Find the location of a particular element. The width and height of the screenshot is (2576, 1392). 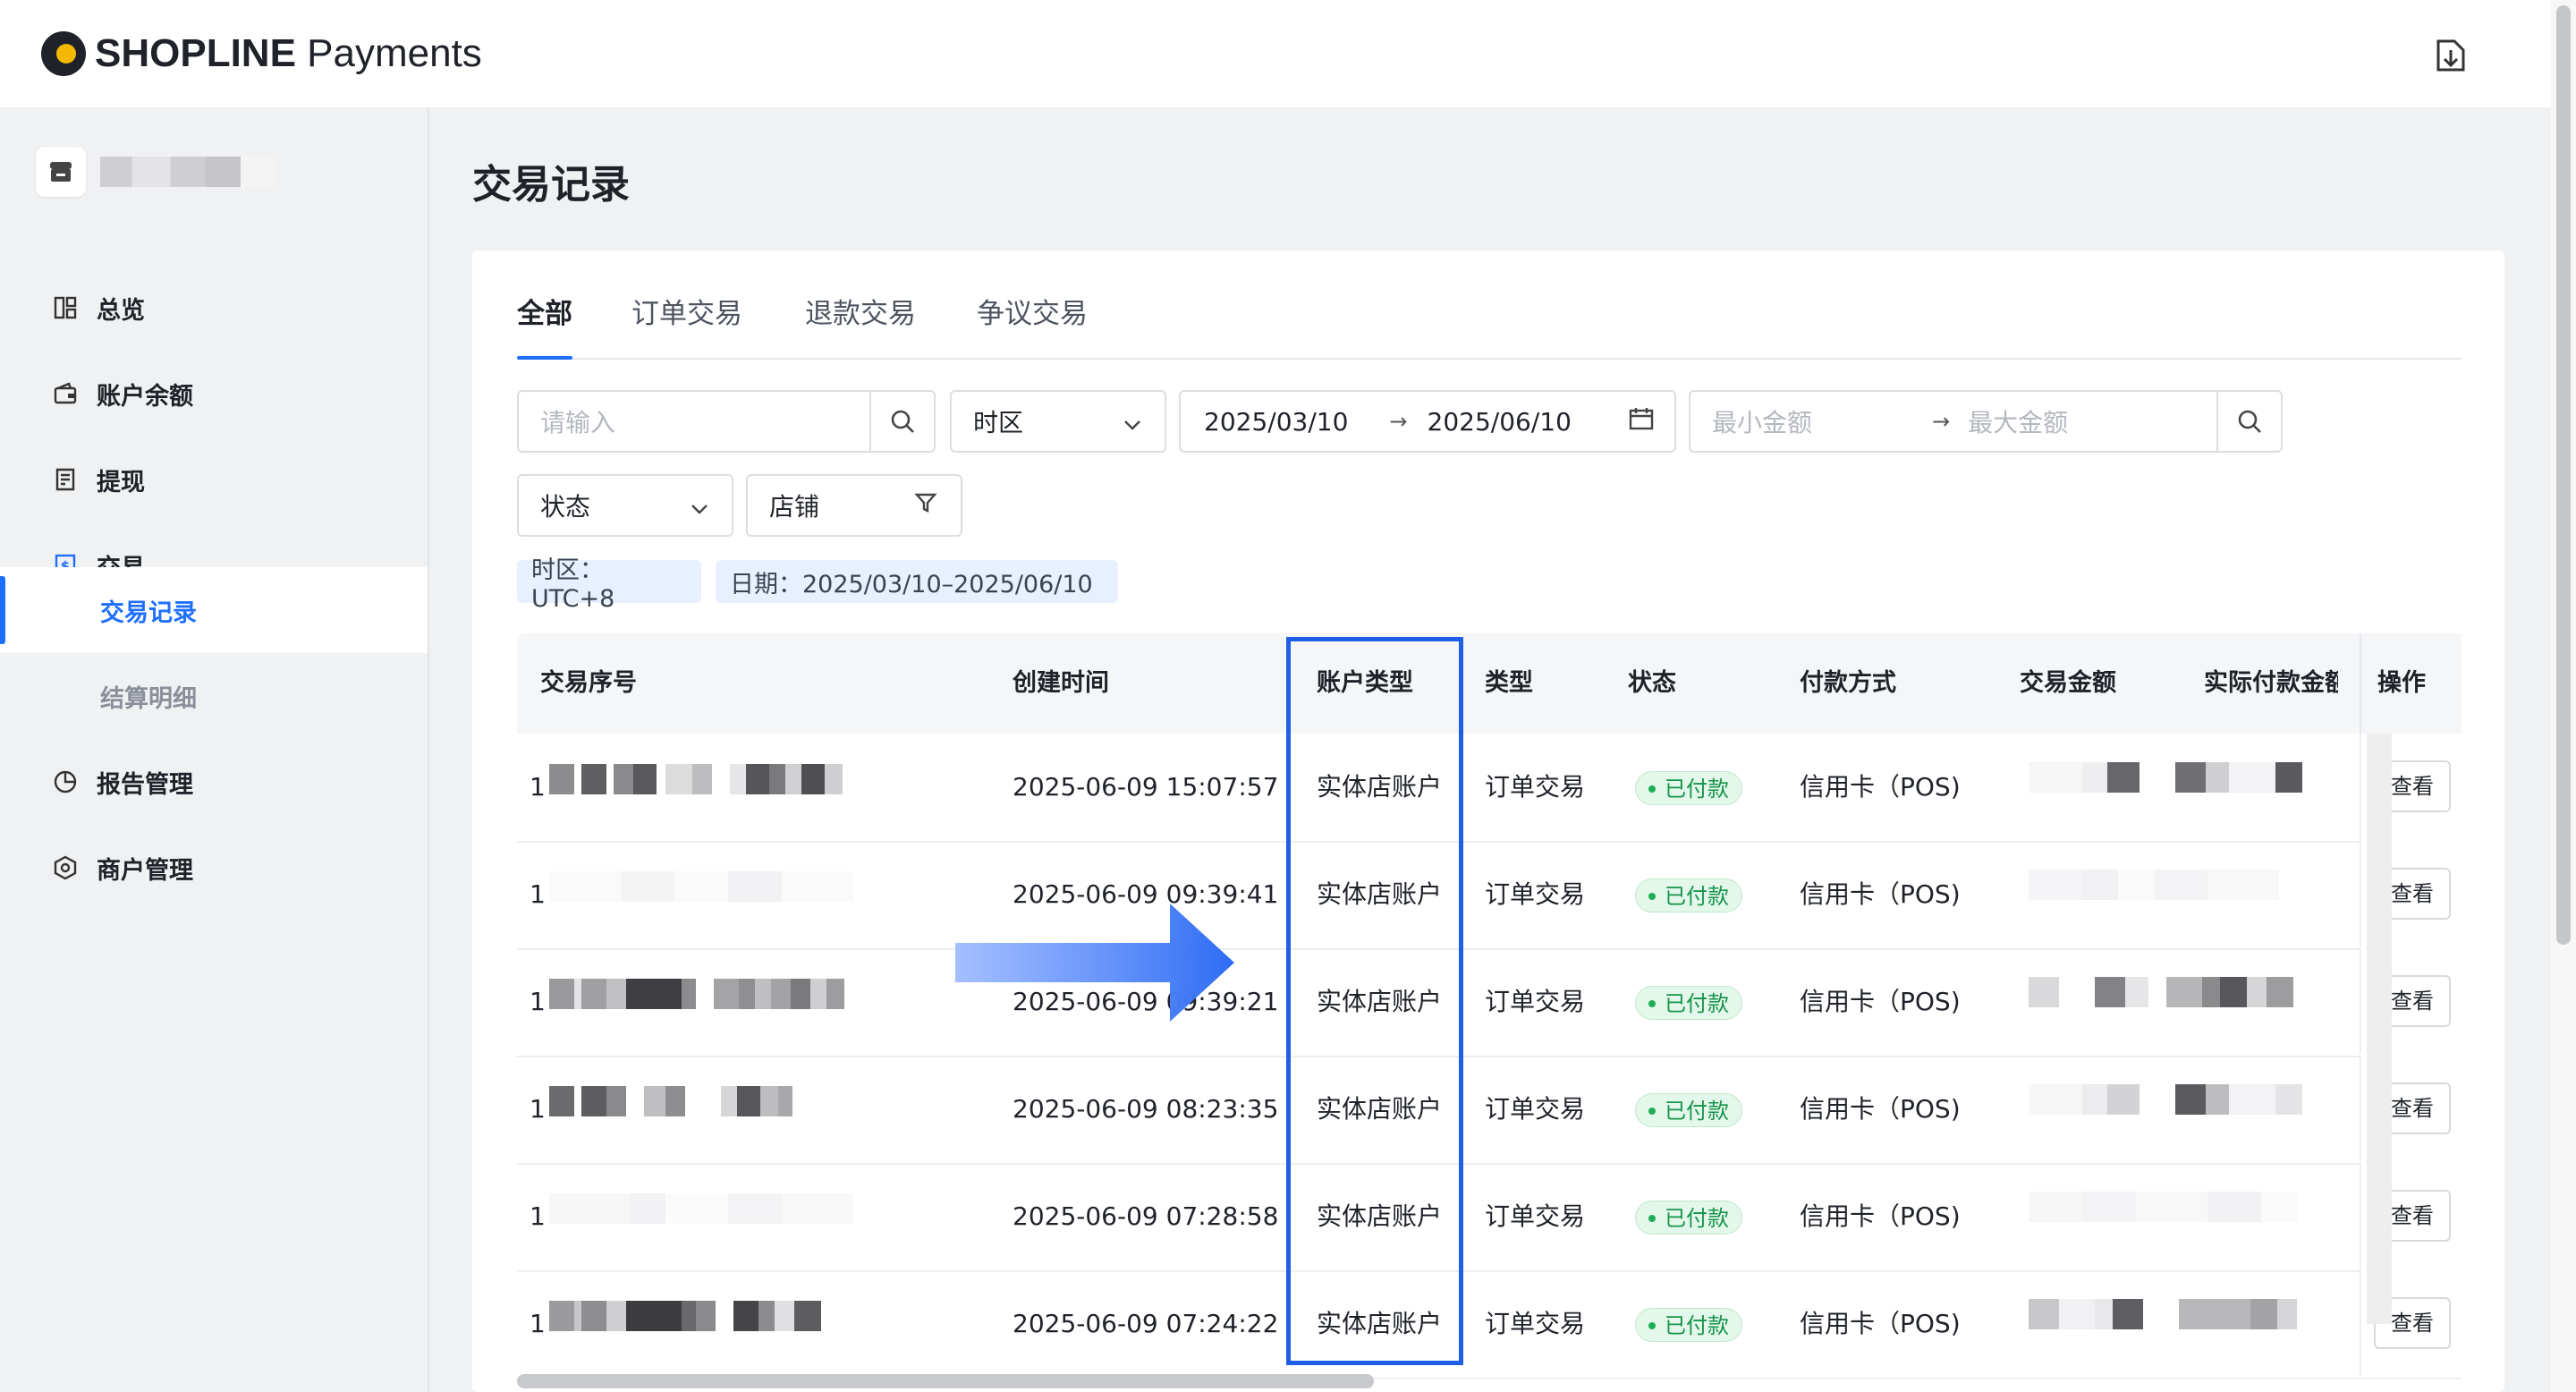

shopline-payments-logo: SHOPLINE Payments is located at coordinates (261, 54).